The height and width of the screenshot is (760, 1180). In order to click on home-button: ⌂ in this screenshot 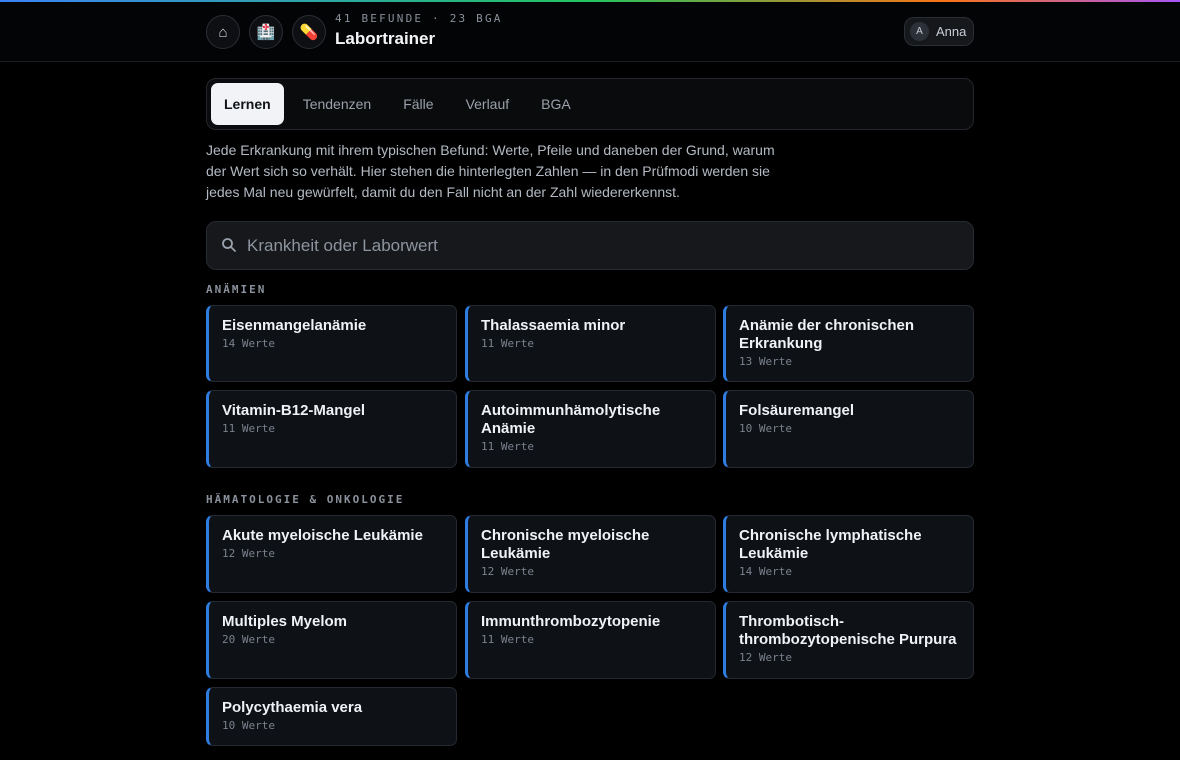, I will do `click(223, 32)`.